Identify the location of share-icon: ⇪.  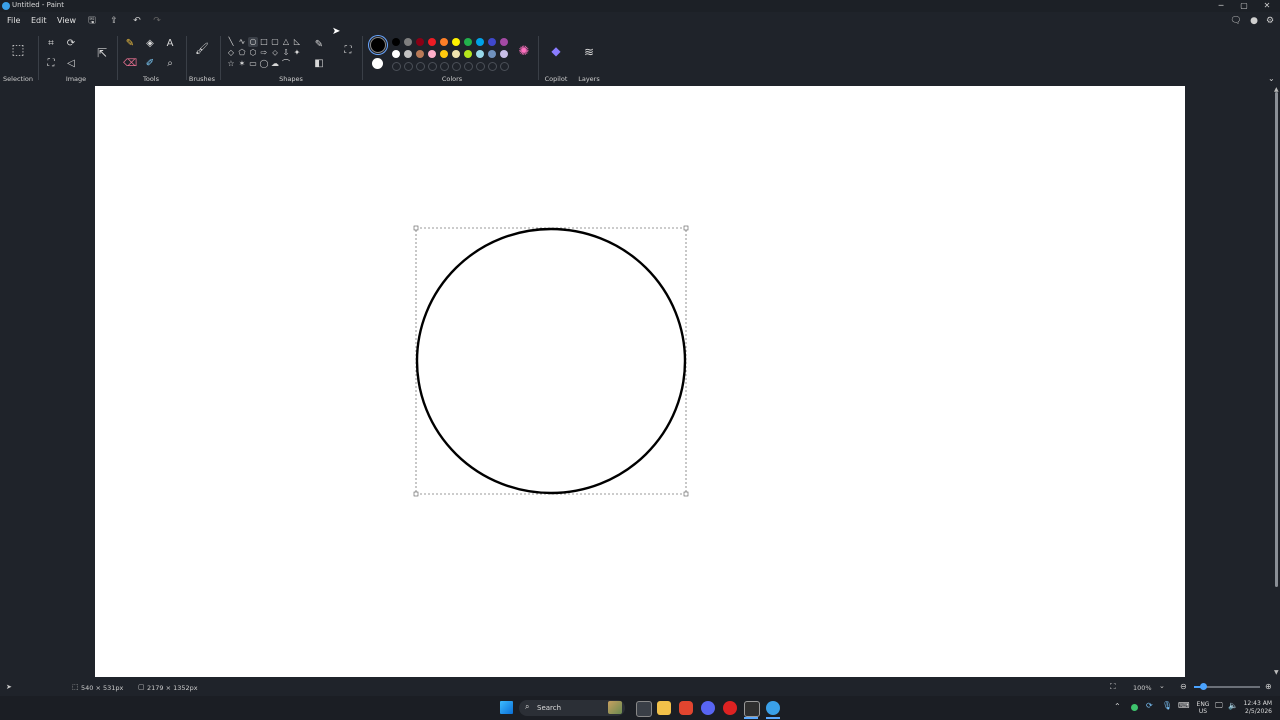
(114, 21).